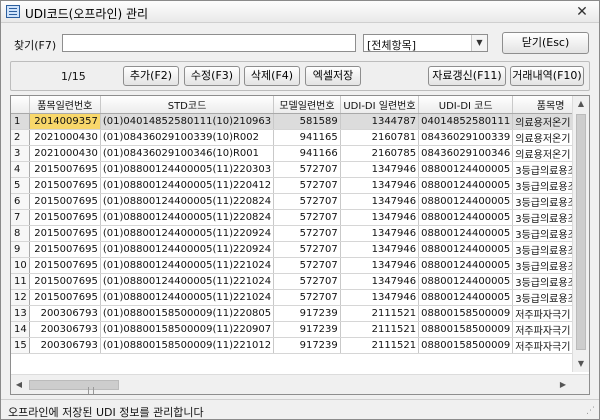  Describe the element at coordinates (187, 201) in the screenshot. I see `table-cell: (01)08800124400005(11)220824` at that location.